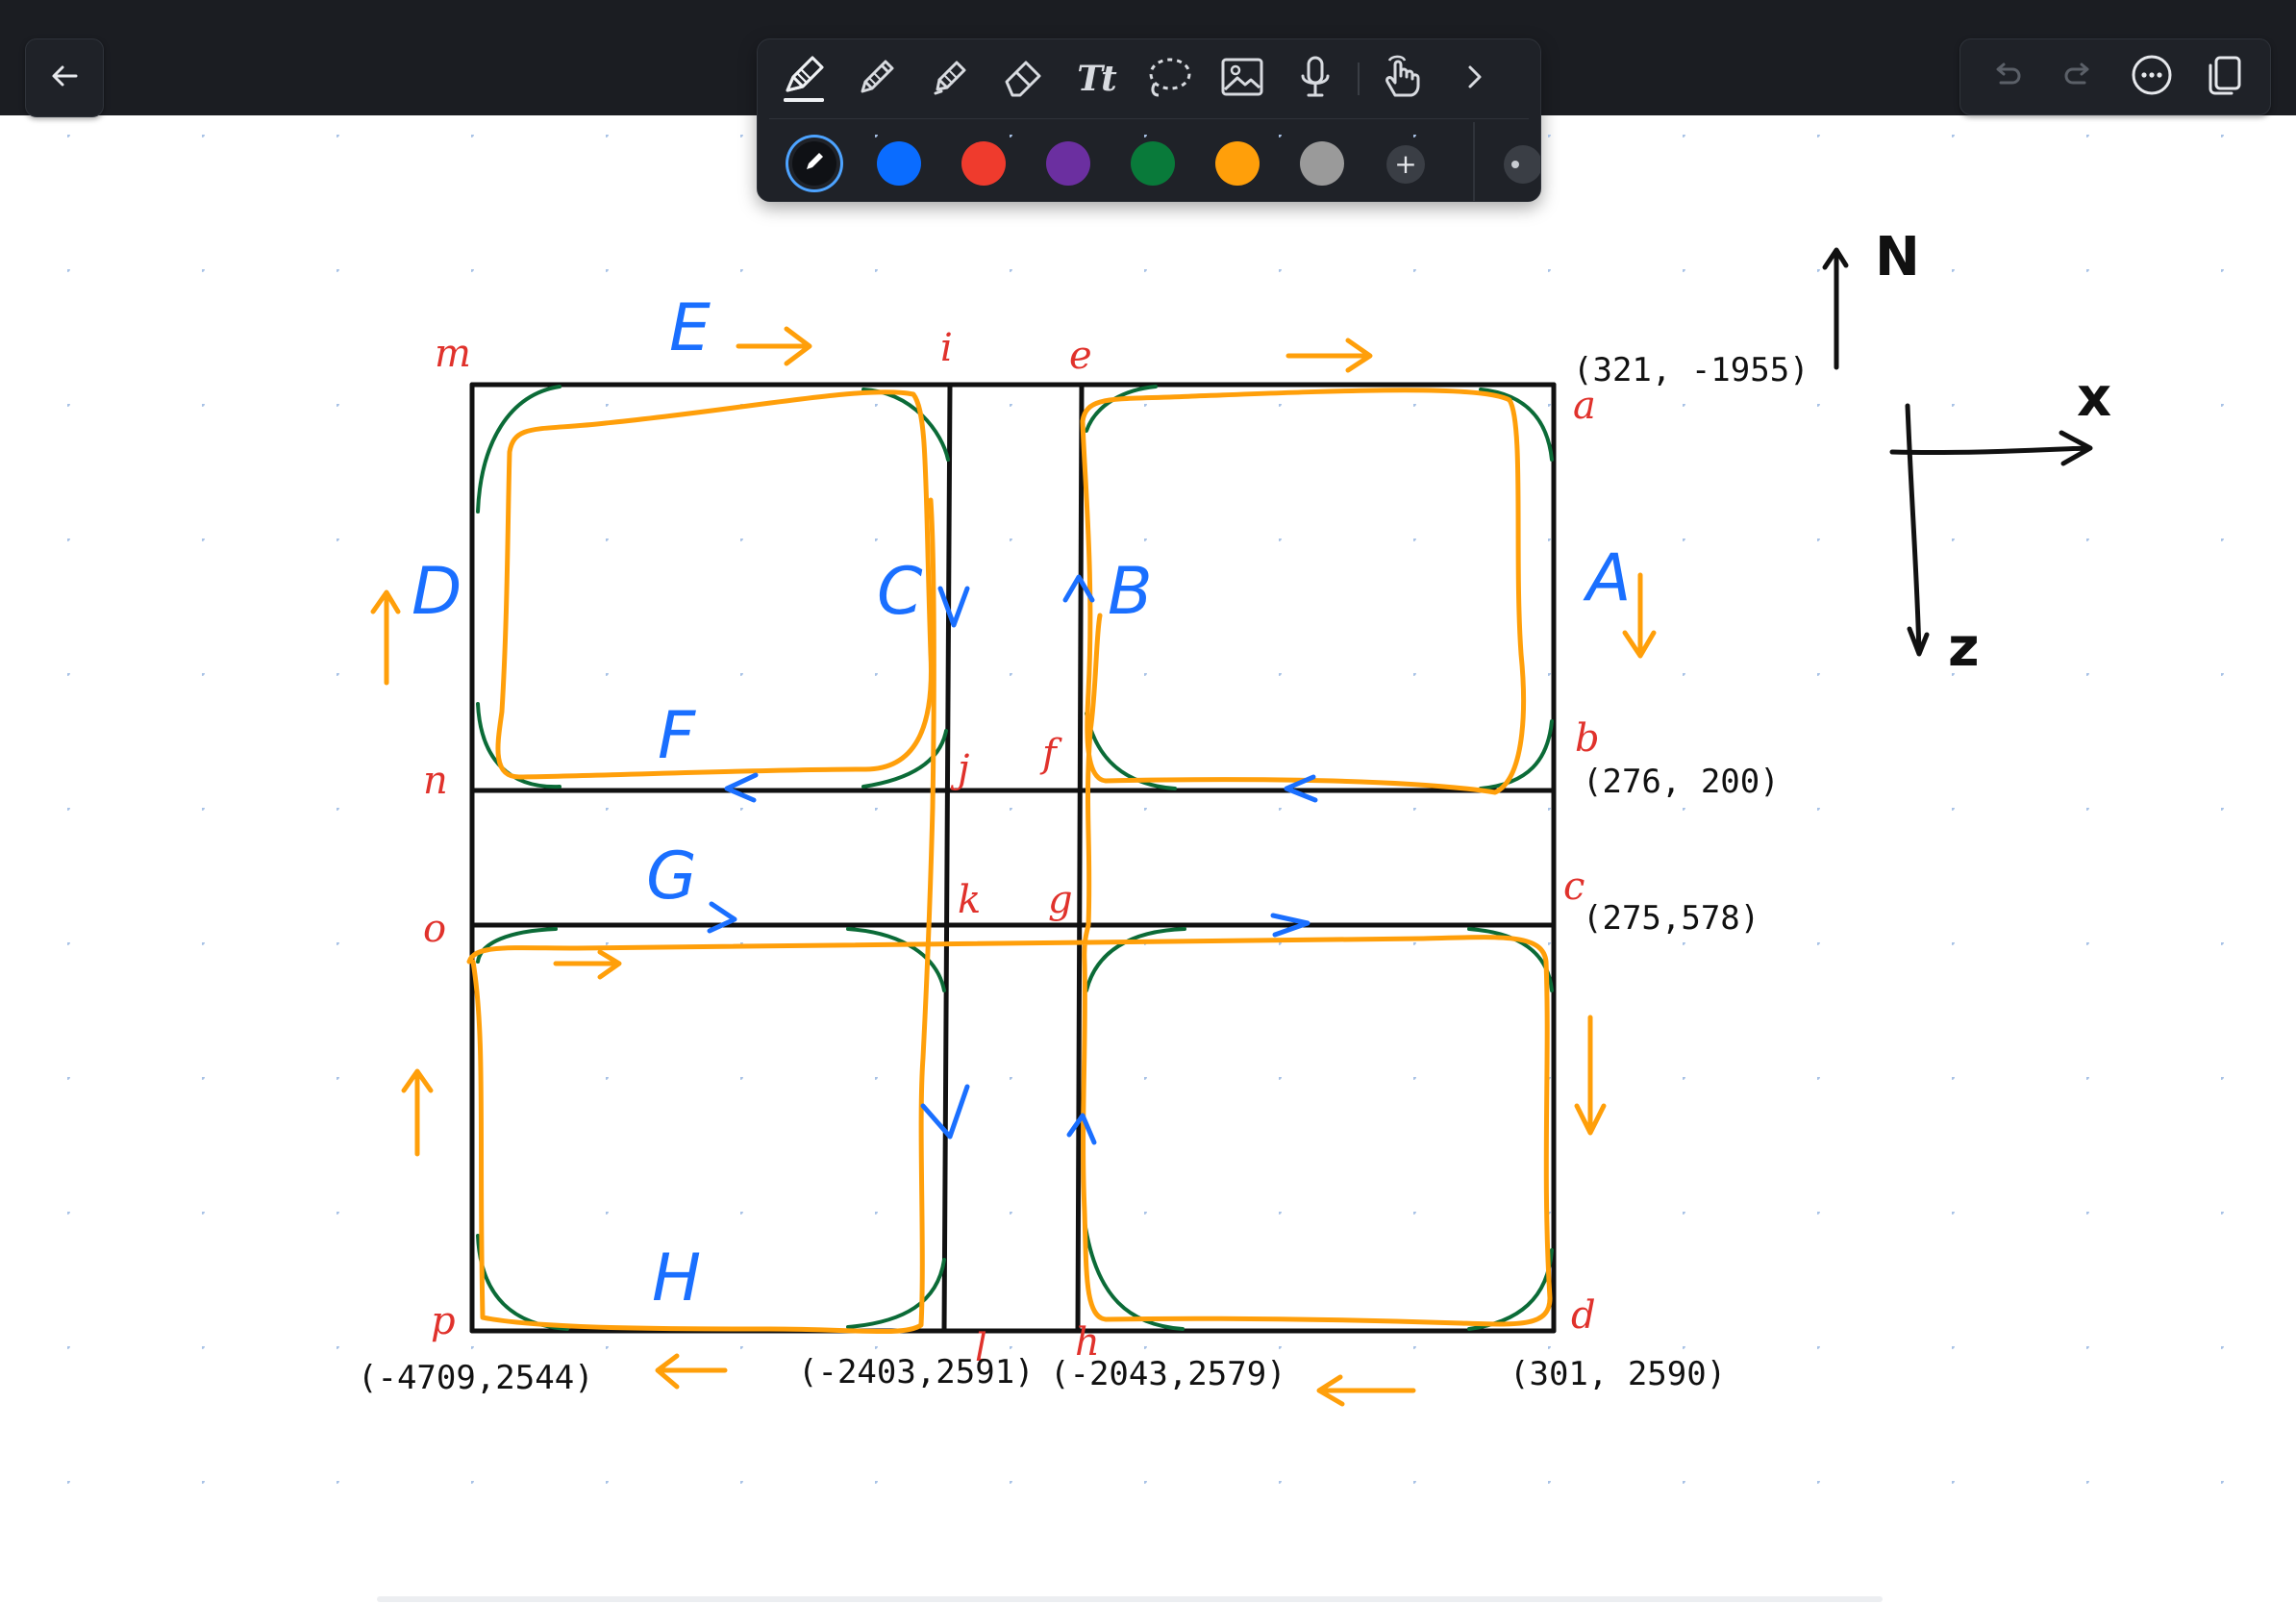  What do you see at coordinates (1584, 406) in the screenshot?
I see `vertex-label-a: a` at bounding box center [1584, 406].